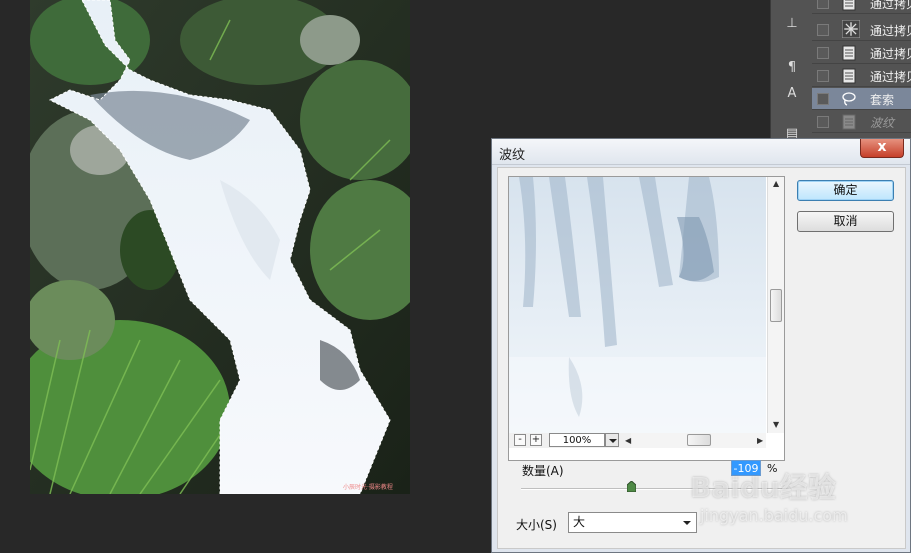 This screenshot has height=553, width=911. I want to click on amount-label: 数量(A), so click(543, 471).